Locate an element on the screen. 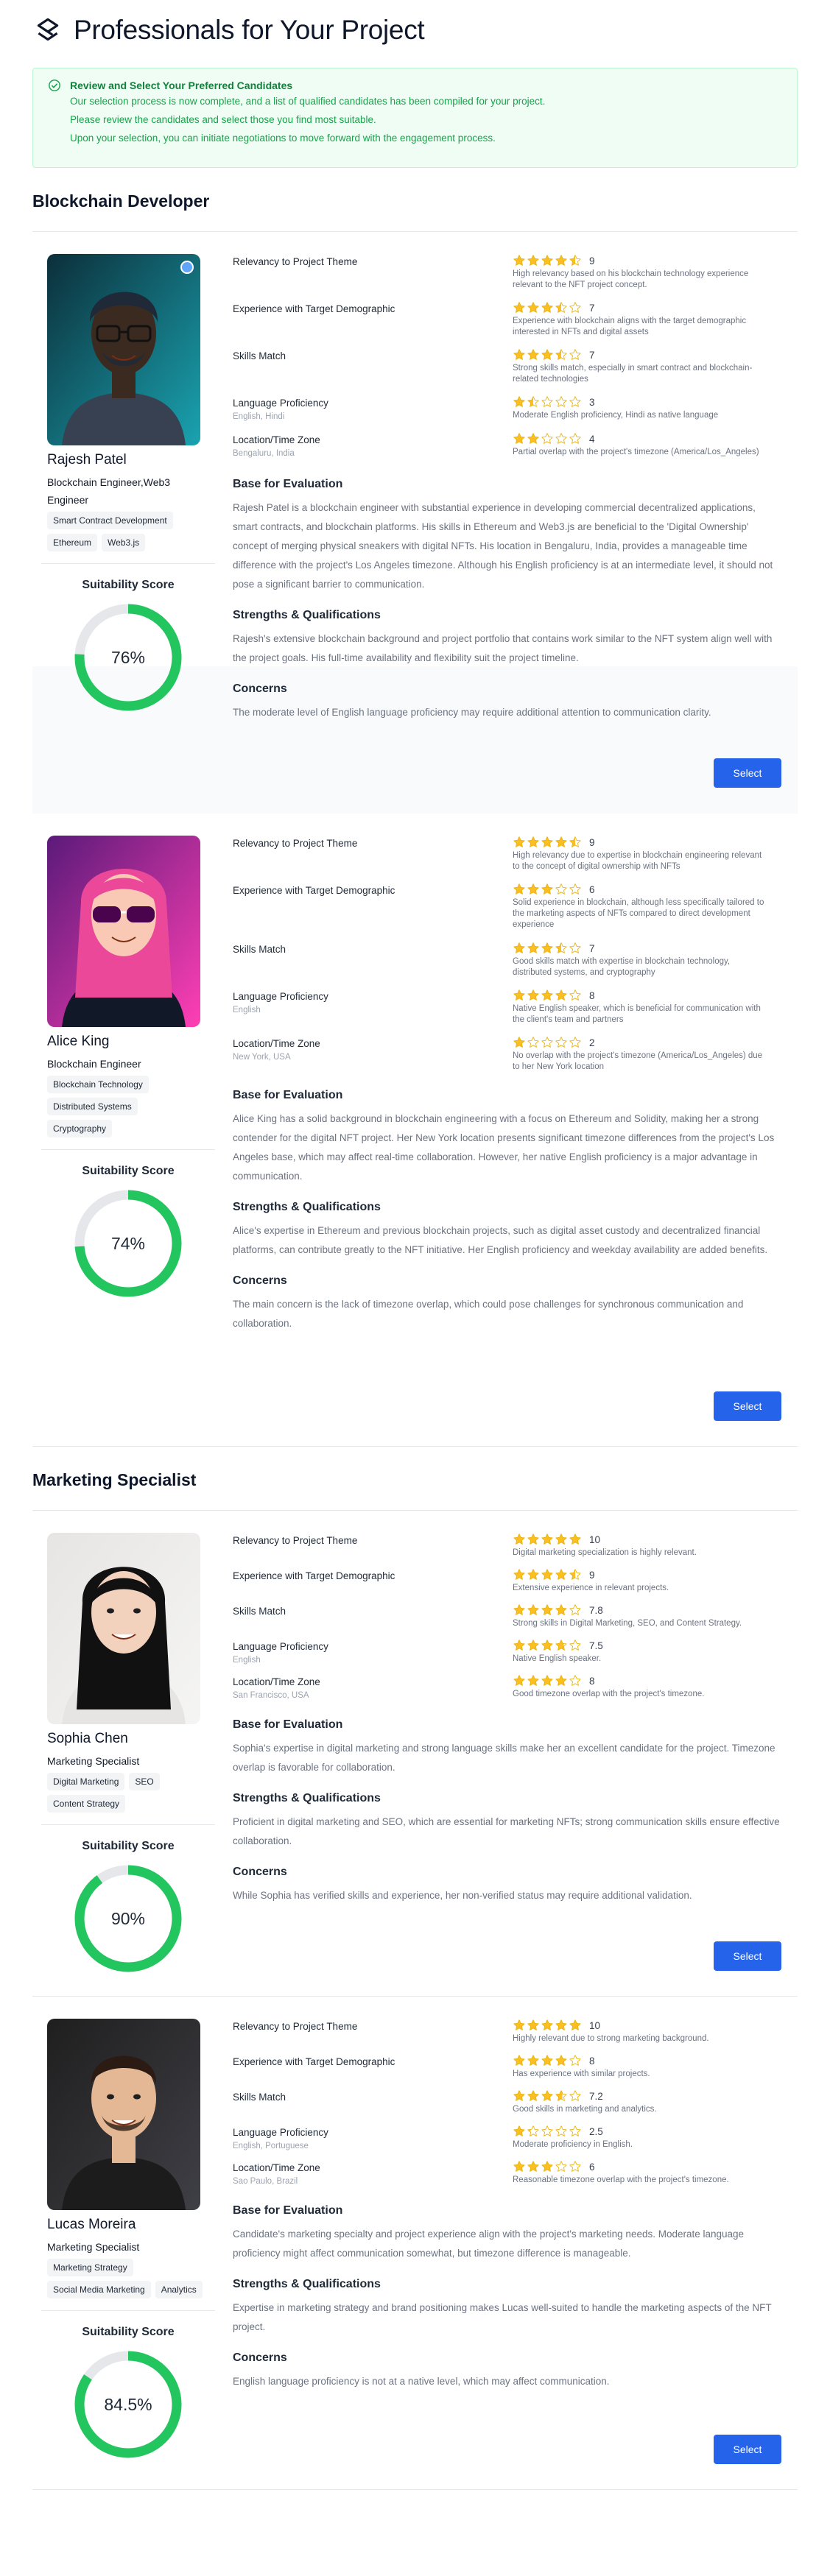 The width and height of the screenshot is (830, 2576). metric-note: Moderate proficiency in English. is located at coordinates (573, 2144).